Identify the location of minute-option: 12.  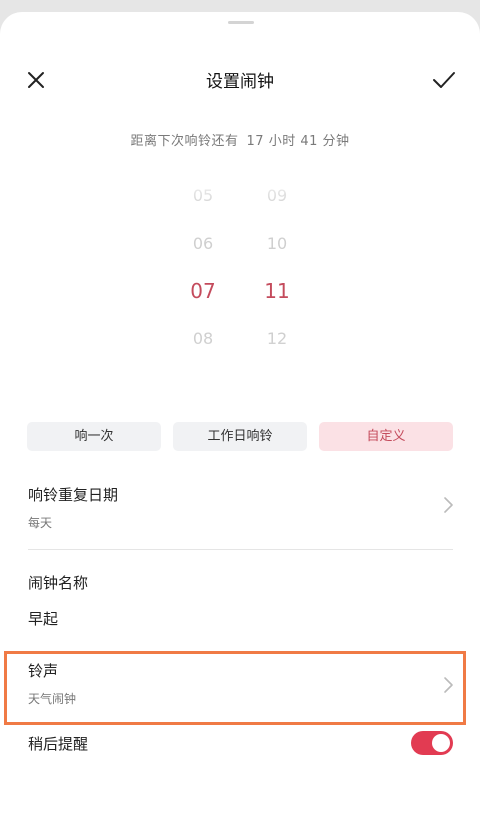
(277, 338).